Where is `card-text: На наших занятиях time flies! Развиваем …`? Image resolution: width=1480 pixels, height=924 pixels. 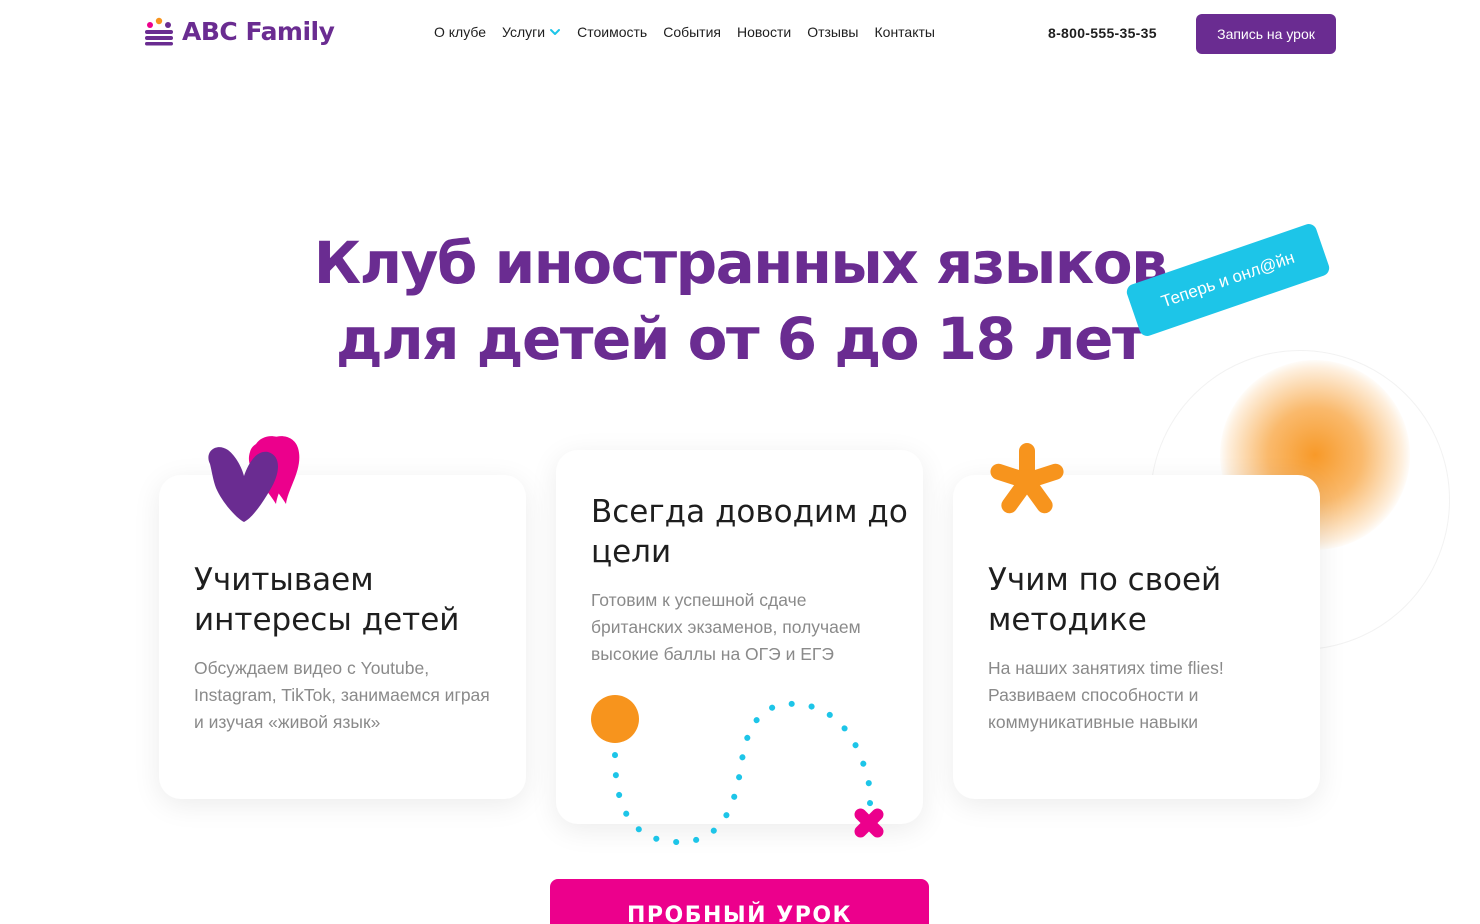
card-text: На наших занятиях time flies! Развиваем … is located at coordinates (1106, 695).